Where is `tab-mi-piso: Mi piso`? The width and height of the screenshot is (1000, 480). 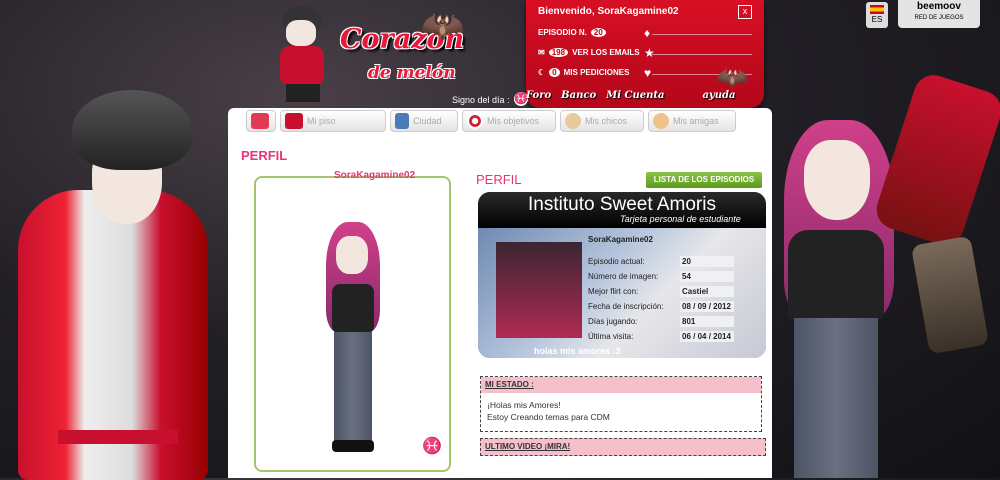 tab-mi-piso: Mi piso is located at coordinates (333, 121).